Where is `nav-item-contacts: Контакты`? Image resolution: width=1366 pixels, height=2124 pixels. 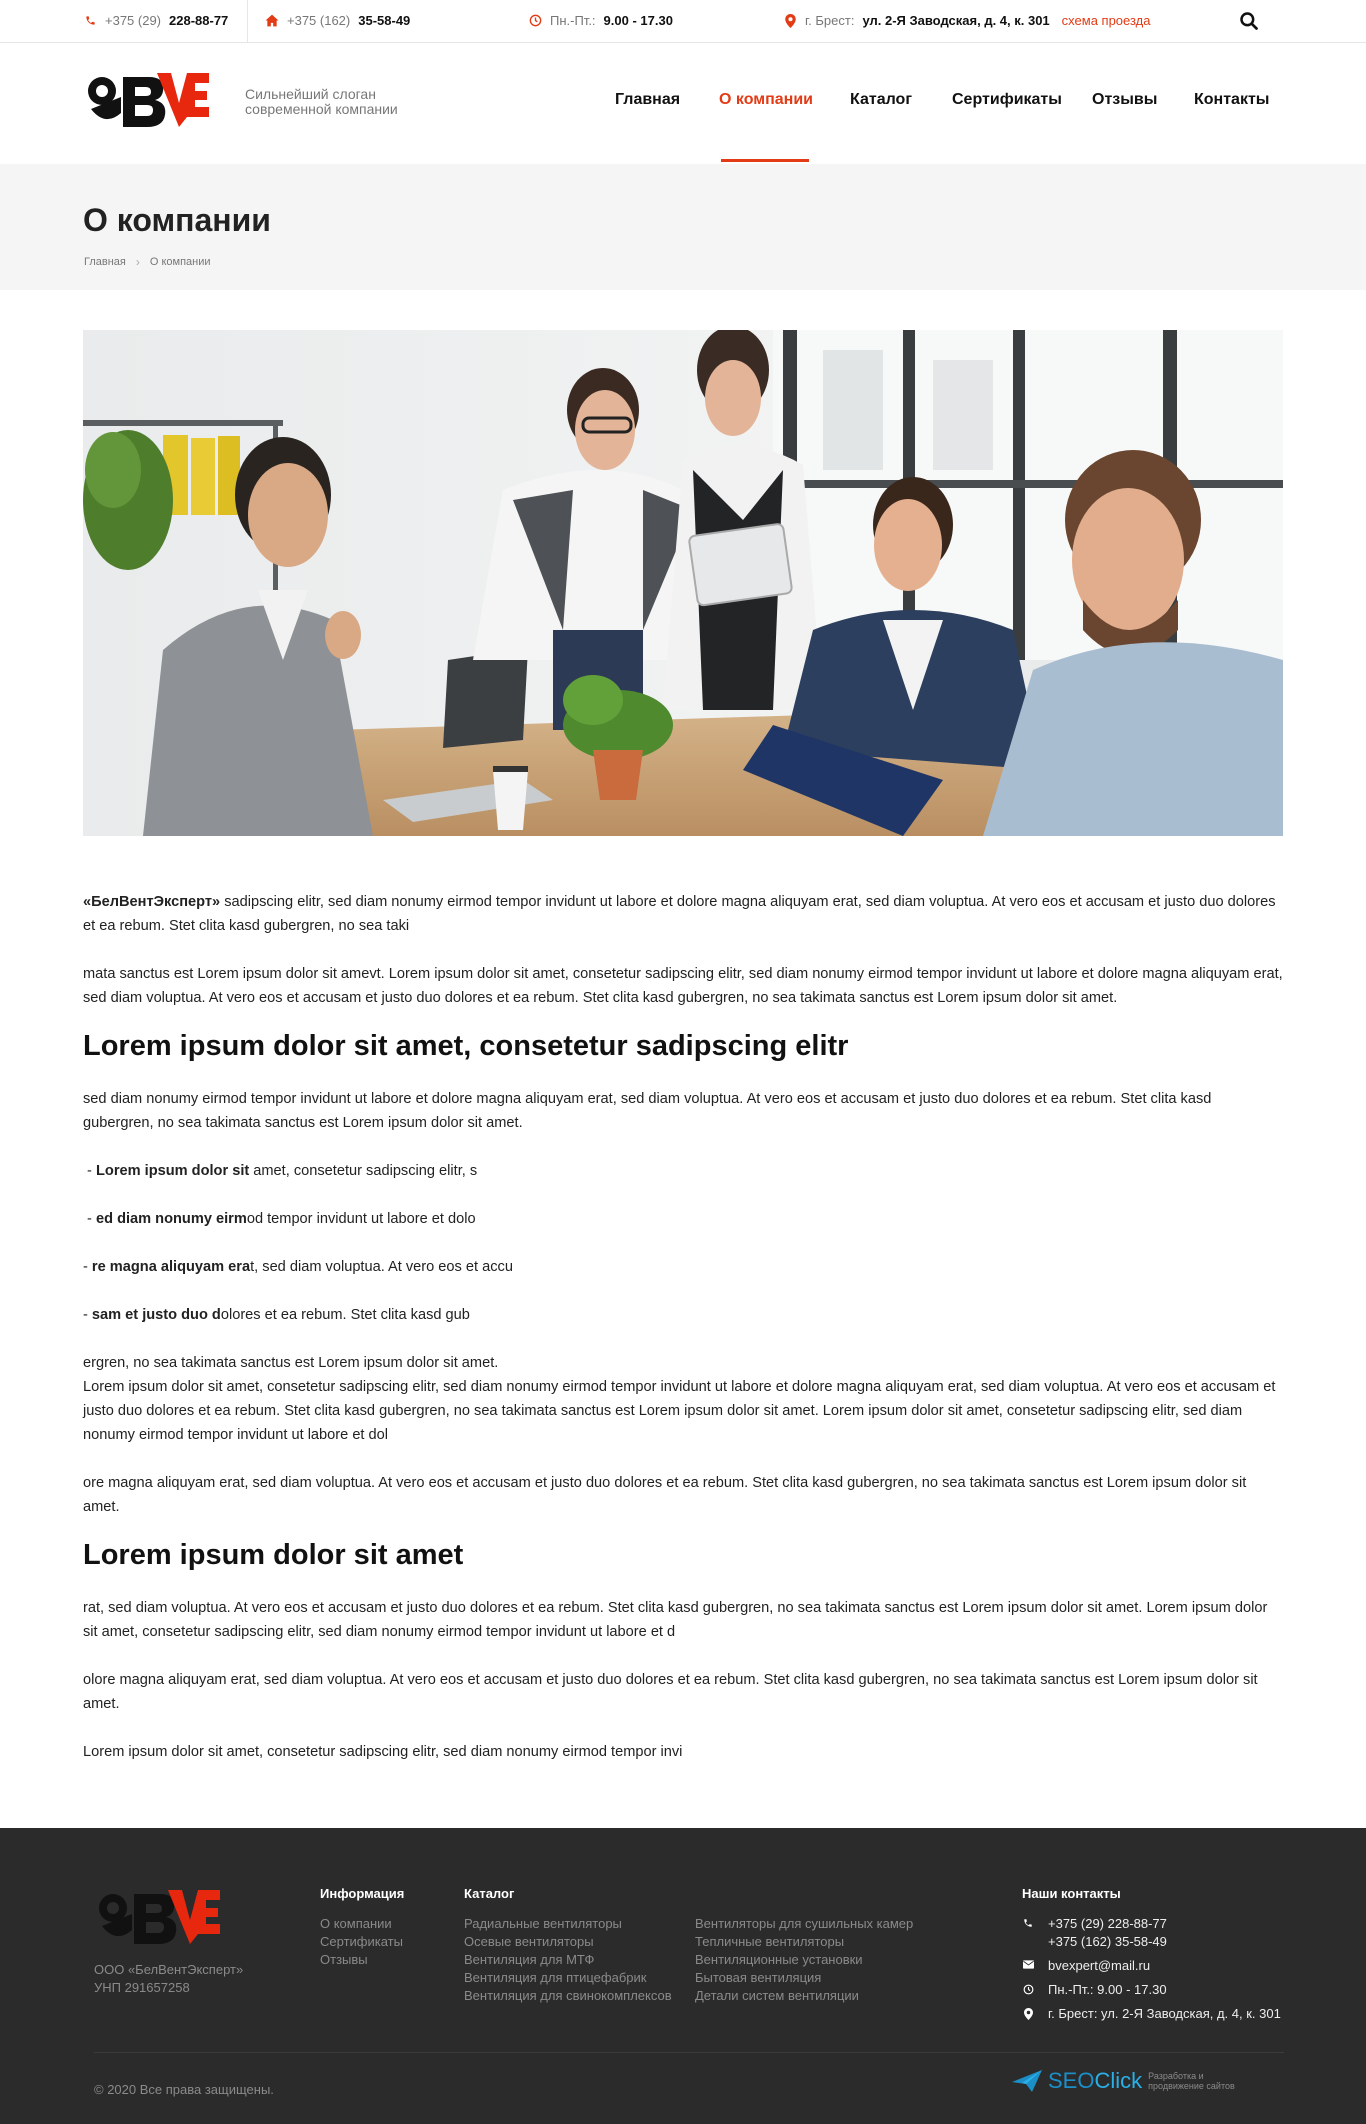
nav-item-contacts: Контакты is located at coordinates (1231, 100).